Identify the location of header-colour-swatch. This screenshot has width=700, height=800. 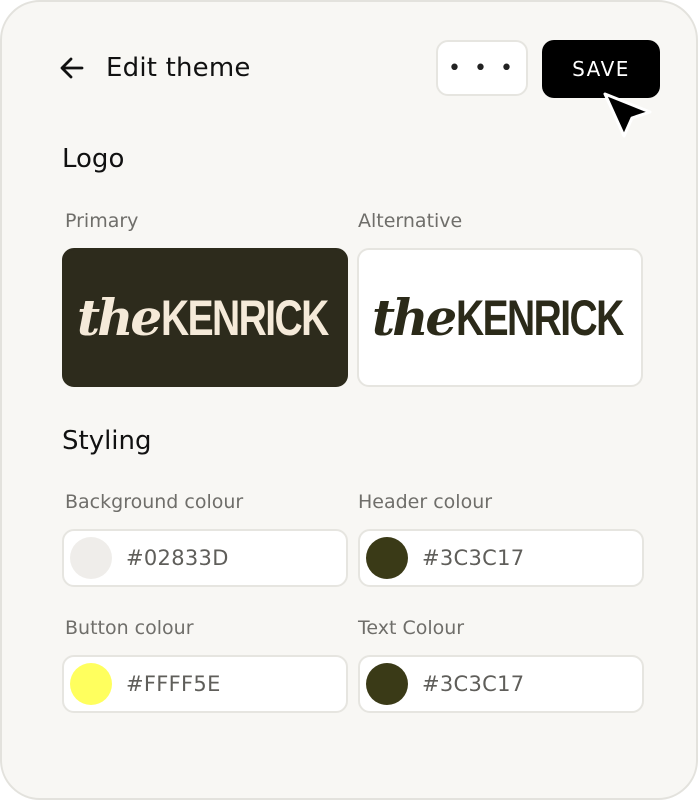
(387, 558).